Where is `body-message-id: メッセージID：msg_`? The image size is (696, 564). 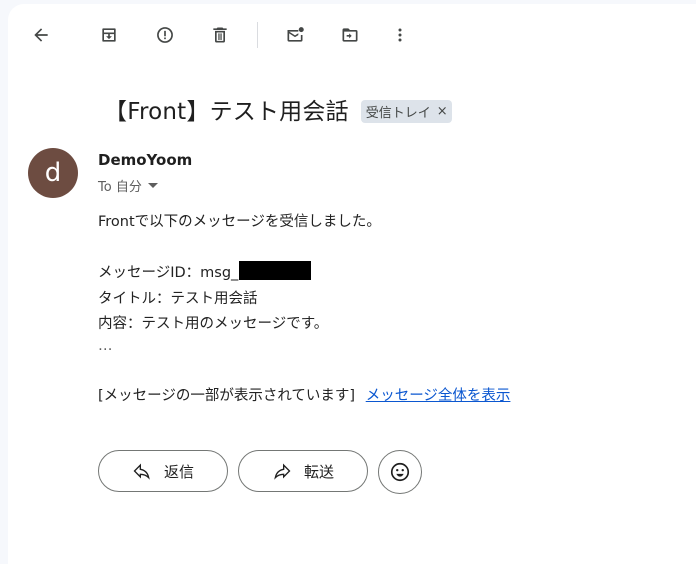
body-message-id: メッセージID：msg_ is located at coordinates (205, 271).